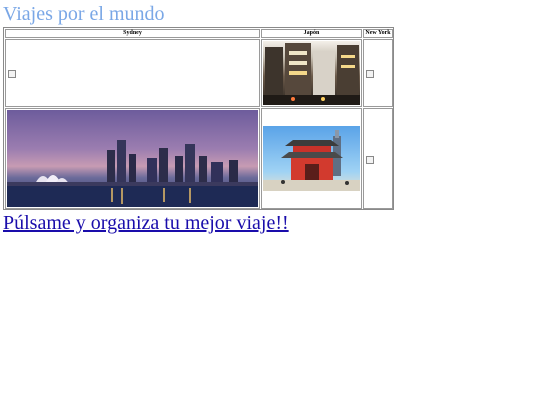  Describe the element at coordinates (132, 33) in the screenshot. I see `header-sydney: Sydney` at that location.